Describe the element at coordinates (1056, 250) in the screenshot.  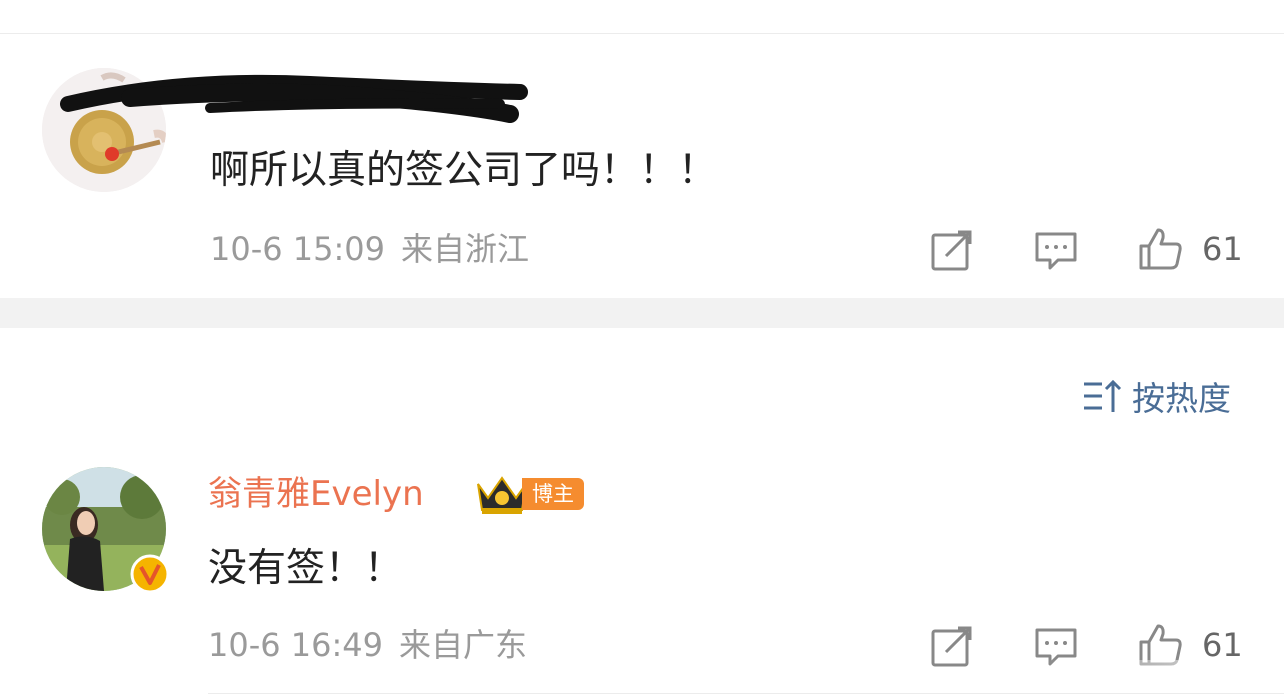
I see `comment-icon` at that location.